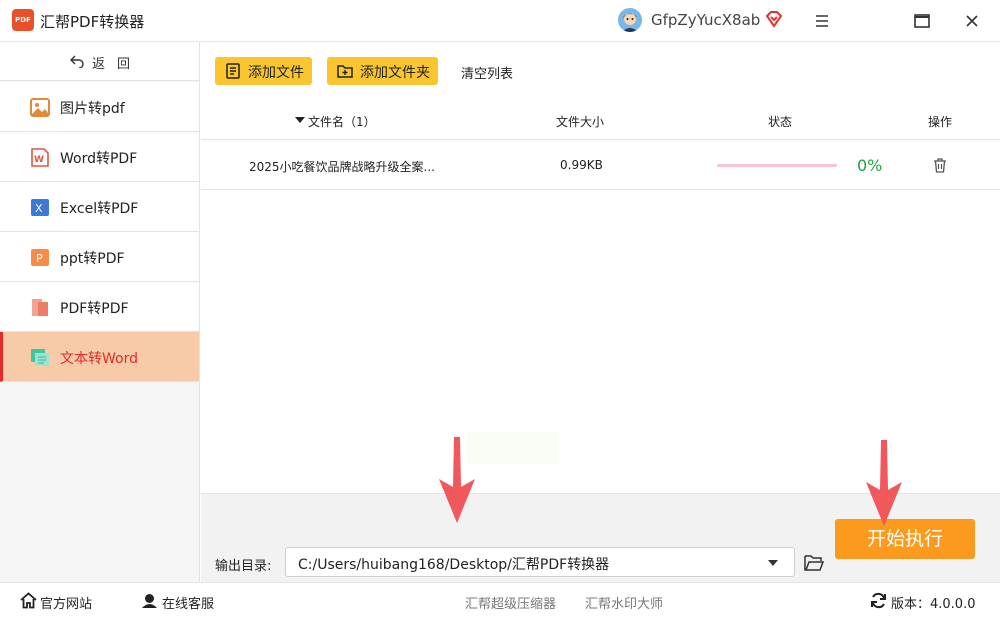 The width and height of the screenshot is (1000, 617). I want to click on vip-diamond-icon, so click(774, 19).